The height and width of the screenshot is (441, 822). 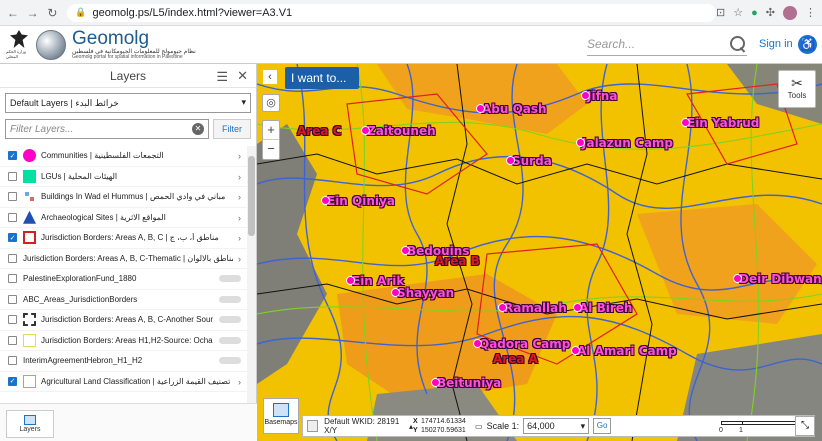 What do you see at coordinates (123, 156) in the screenshot?
I see `layer-row: ✓ Communities | التجمعات الفلسطينية ›` at bounding box center [123, 156].